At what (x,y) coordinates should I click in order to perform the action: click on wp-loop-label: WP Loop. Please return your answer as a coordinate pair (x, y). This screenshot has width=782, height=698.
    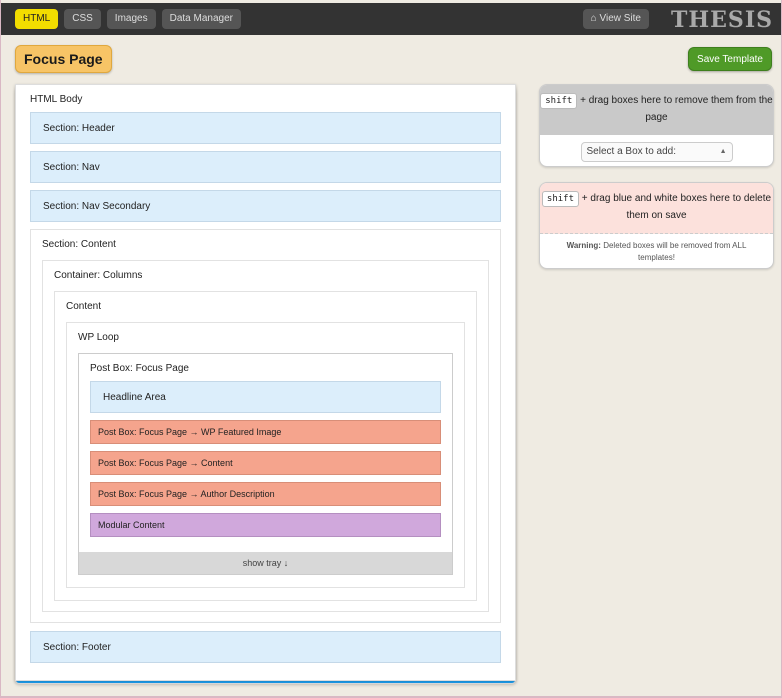
    Looking at the image, I should click on (98, 337).